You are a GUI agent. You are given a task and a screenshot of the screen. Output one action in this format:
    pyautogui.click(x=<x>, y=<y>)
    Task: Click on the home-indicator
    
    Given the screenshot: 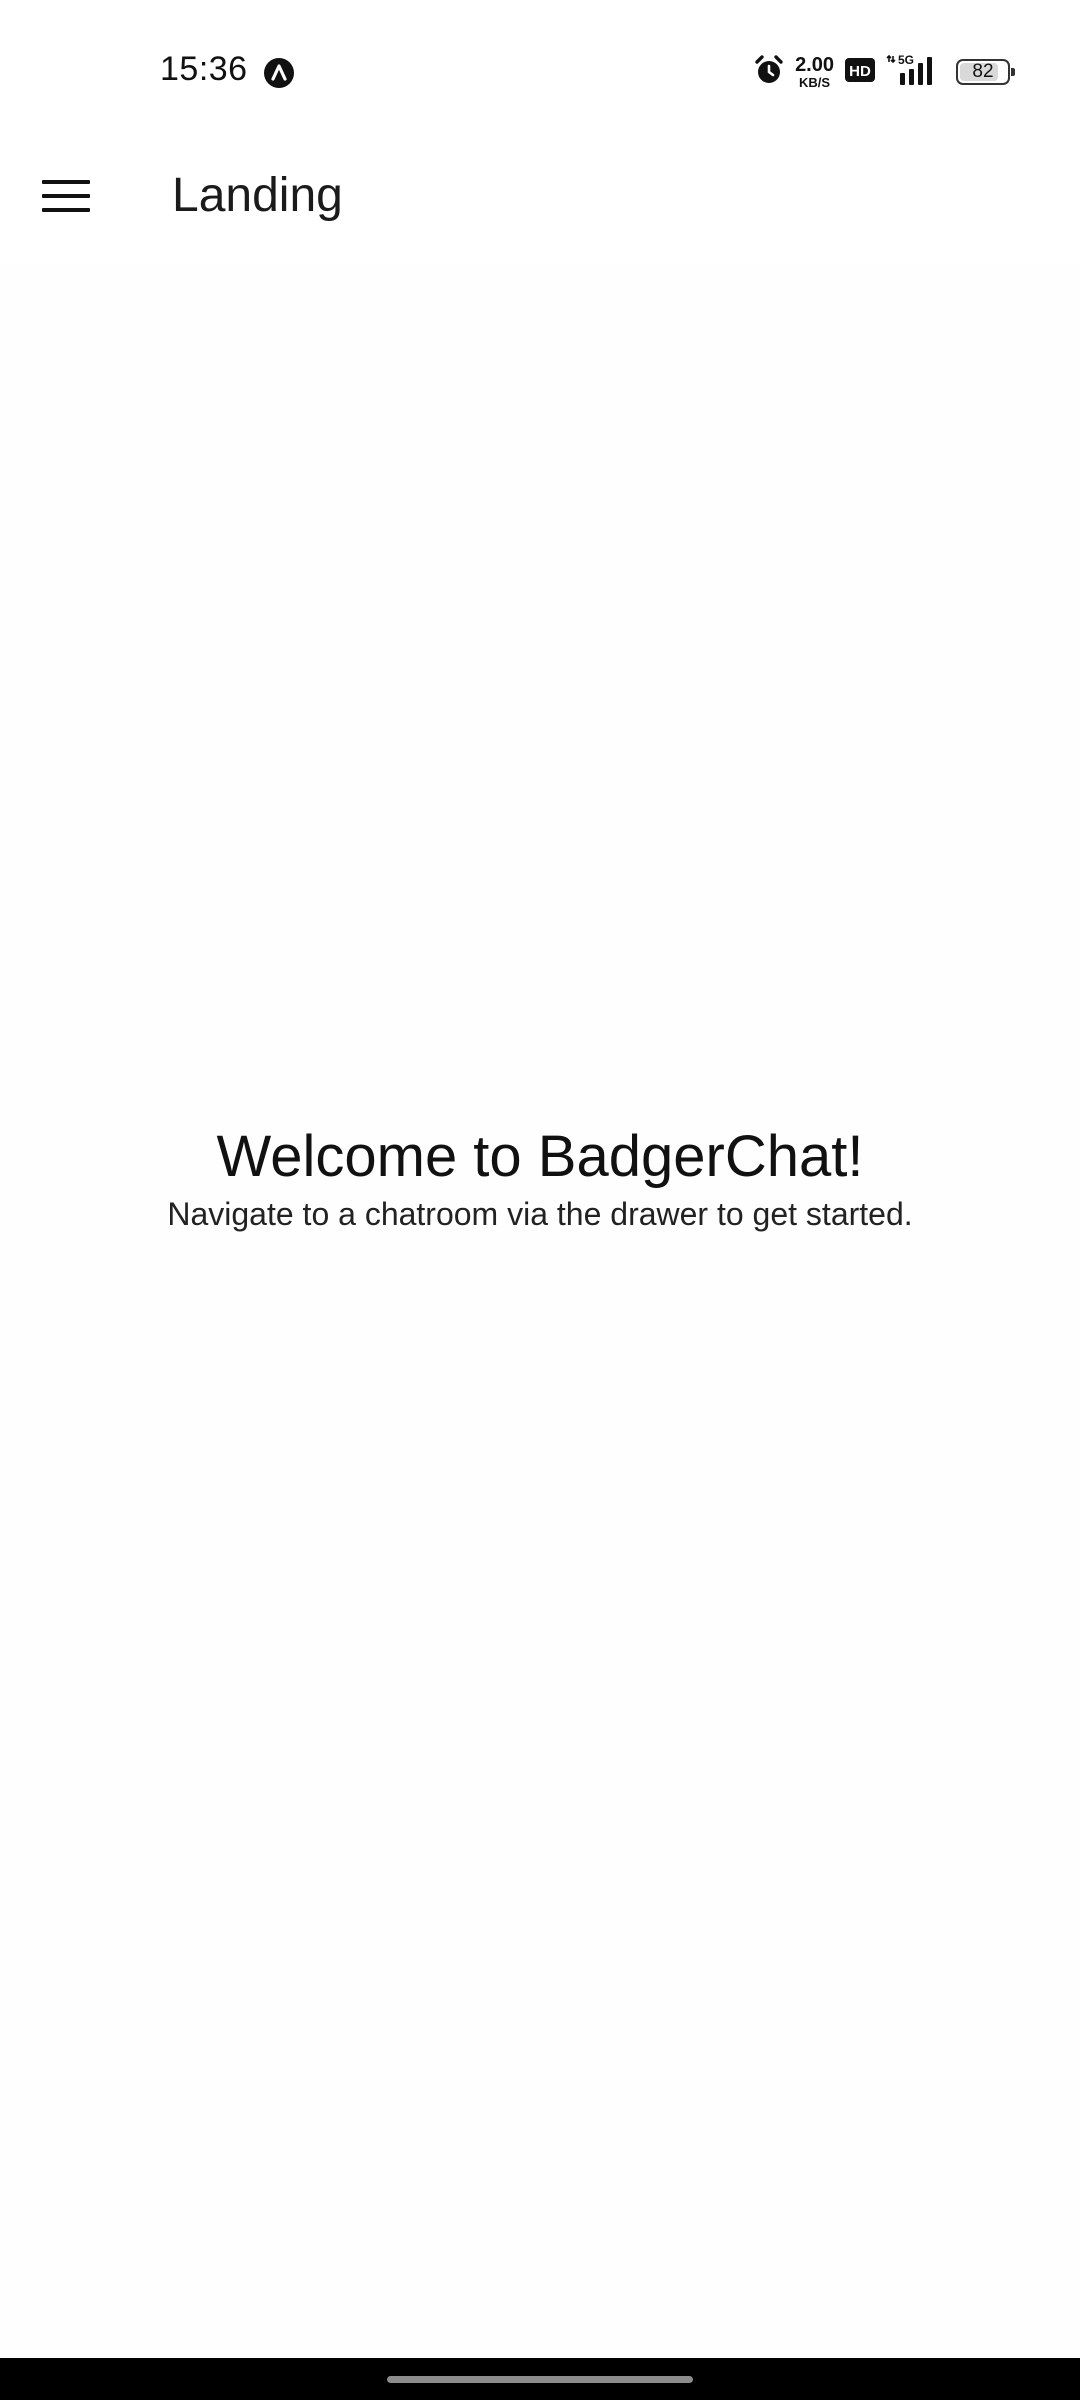 What is the action you would take?
    pyautogui.click(x=540, y=2379)
    